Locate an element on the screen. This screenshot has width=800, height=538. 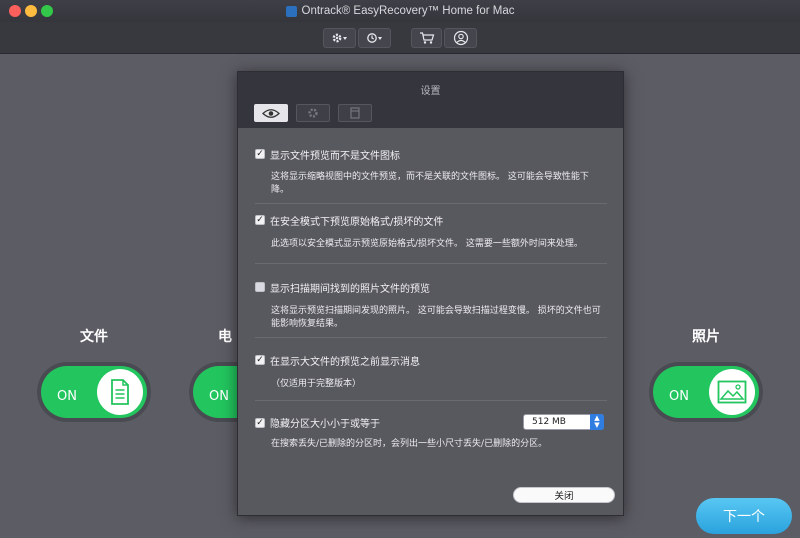
tab-preview is located at coordinates (271, 113).